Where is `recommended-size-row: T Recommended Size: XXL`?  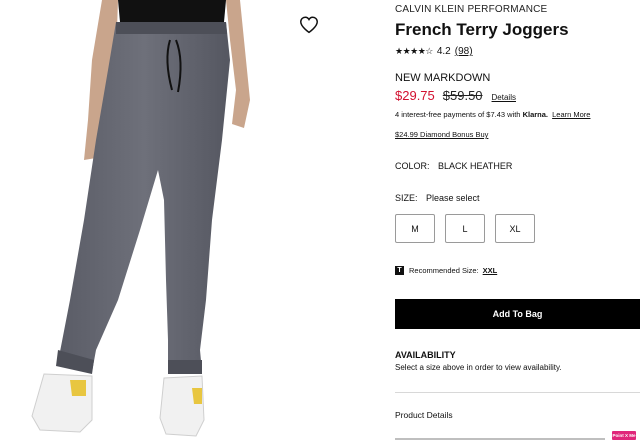
recommended-size-row: T Recommended Size: XXL is located at coordinates (446, 270).